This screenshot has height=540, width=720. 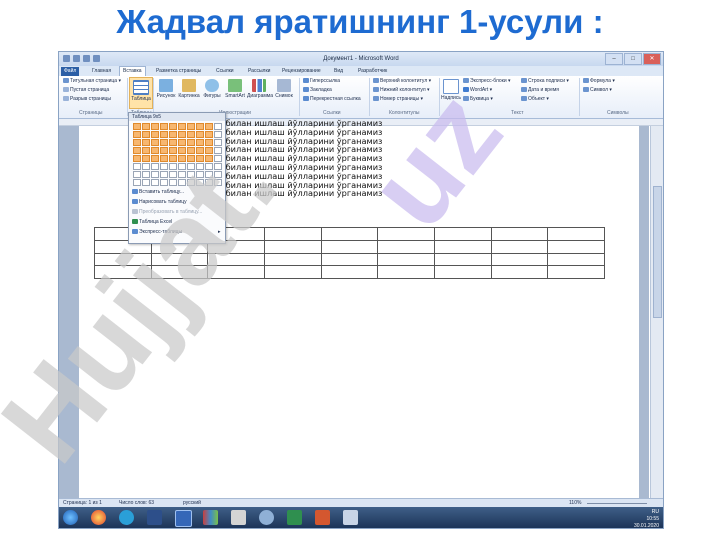 I want to click on zoom-slider, so click(x=617, y=503).